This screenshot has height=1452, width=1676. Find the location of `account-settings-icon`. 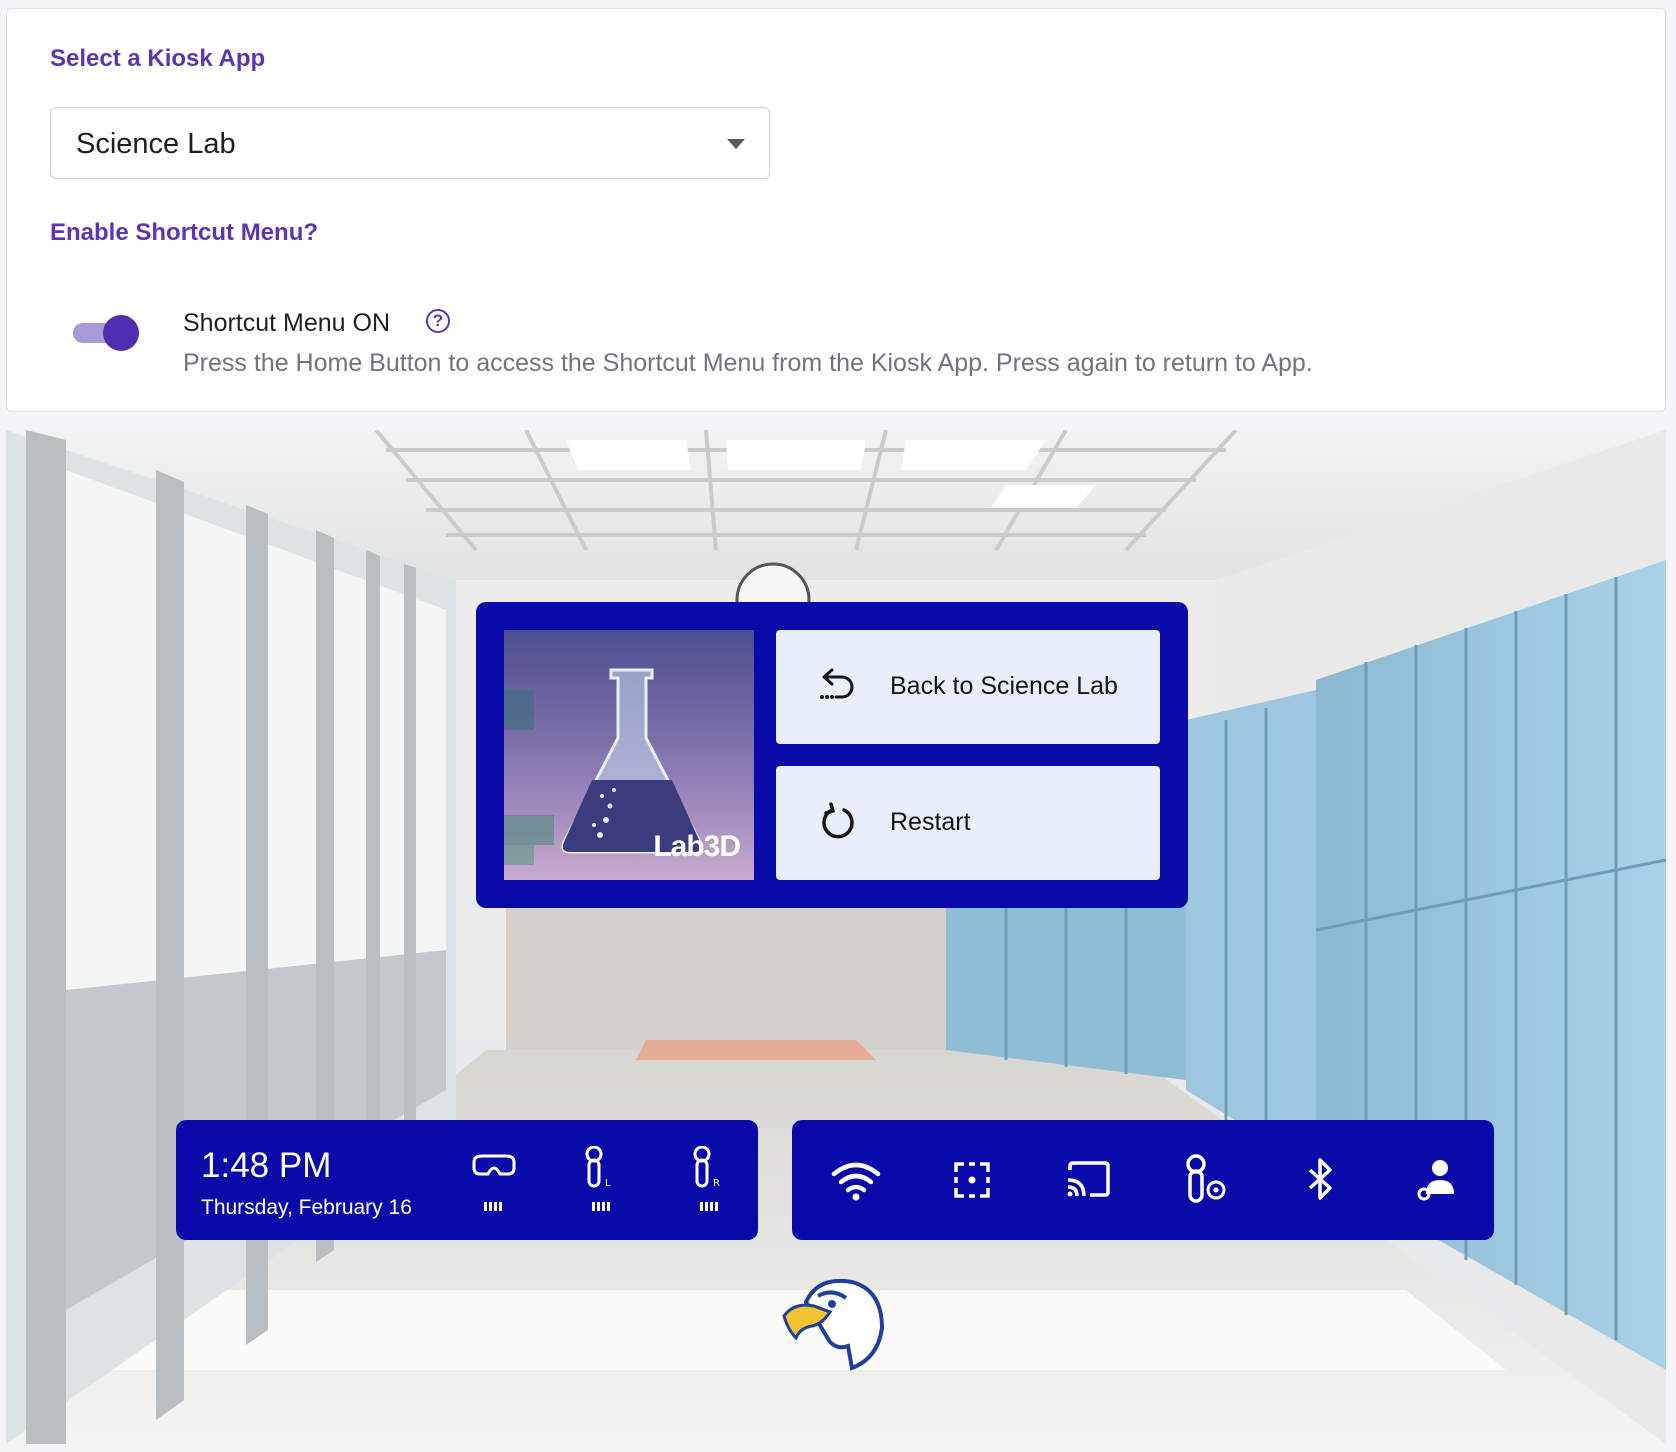

account-settings-icon is located at coordinates (1435, 1180).